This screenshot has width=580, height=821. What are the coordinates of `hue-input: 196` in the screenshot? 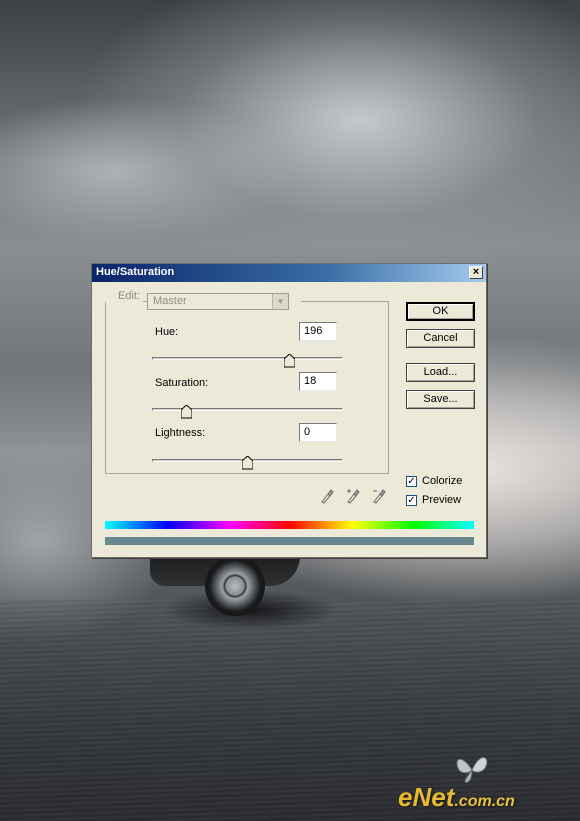 It's located at (318, 331).